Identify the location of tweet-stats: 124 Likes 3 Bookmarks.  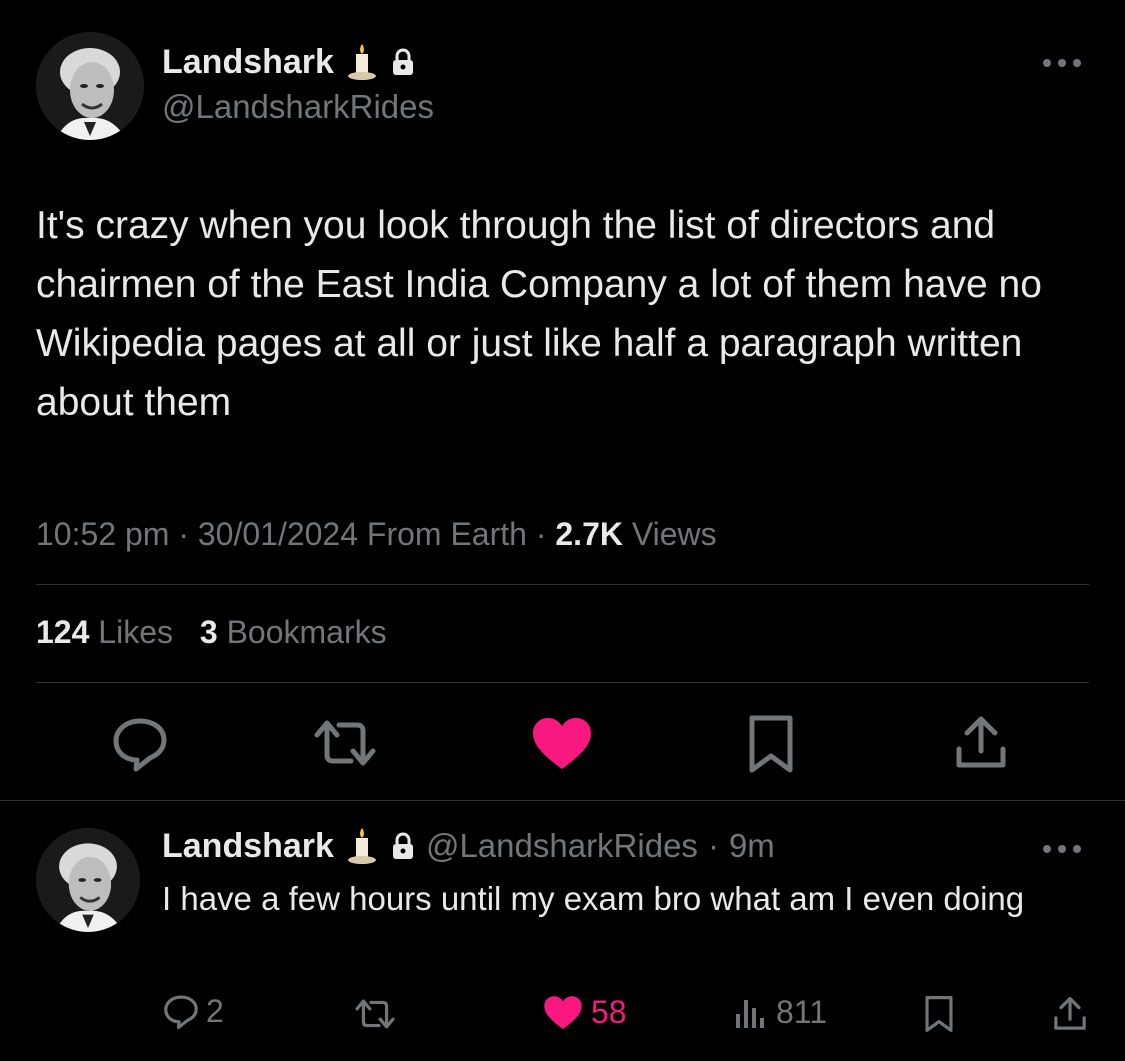
(211, 632).